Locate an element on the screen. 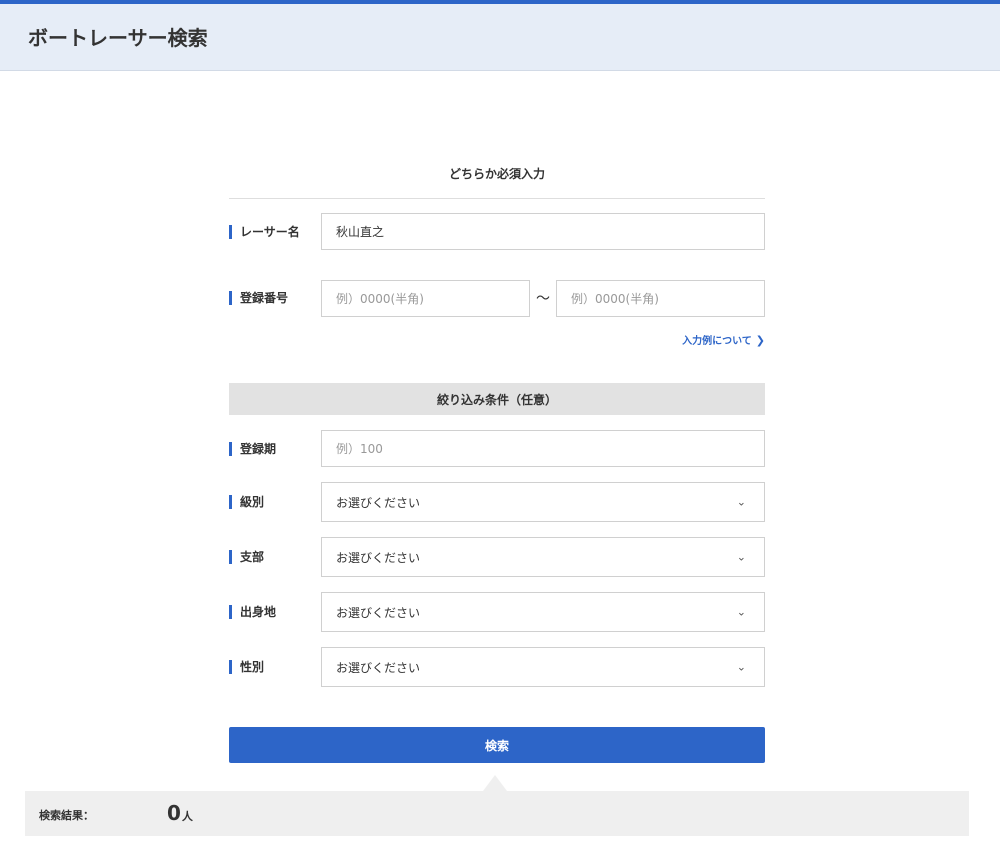  results-unit: 人 is located at coordinates (187, 816).